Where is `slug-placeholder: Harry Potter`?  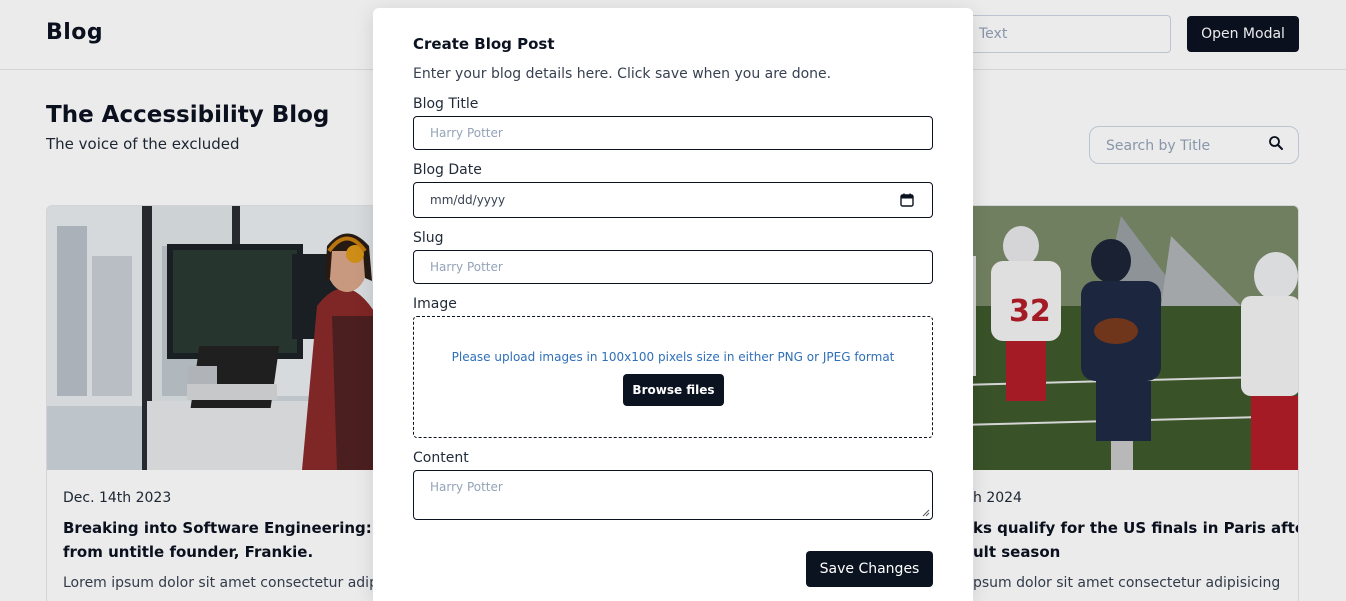 slug-placeholder: Harry Potter is located at coordinates (466, 267).